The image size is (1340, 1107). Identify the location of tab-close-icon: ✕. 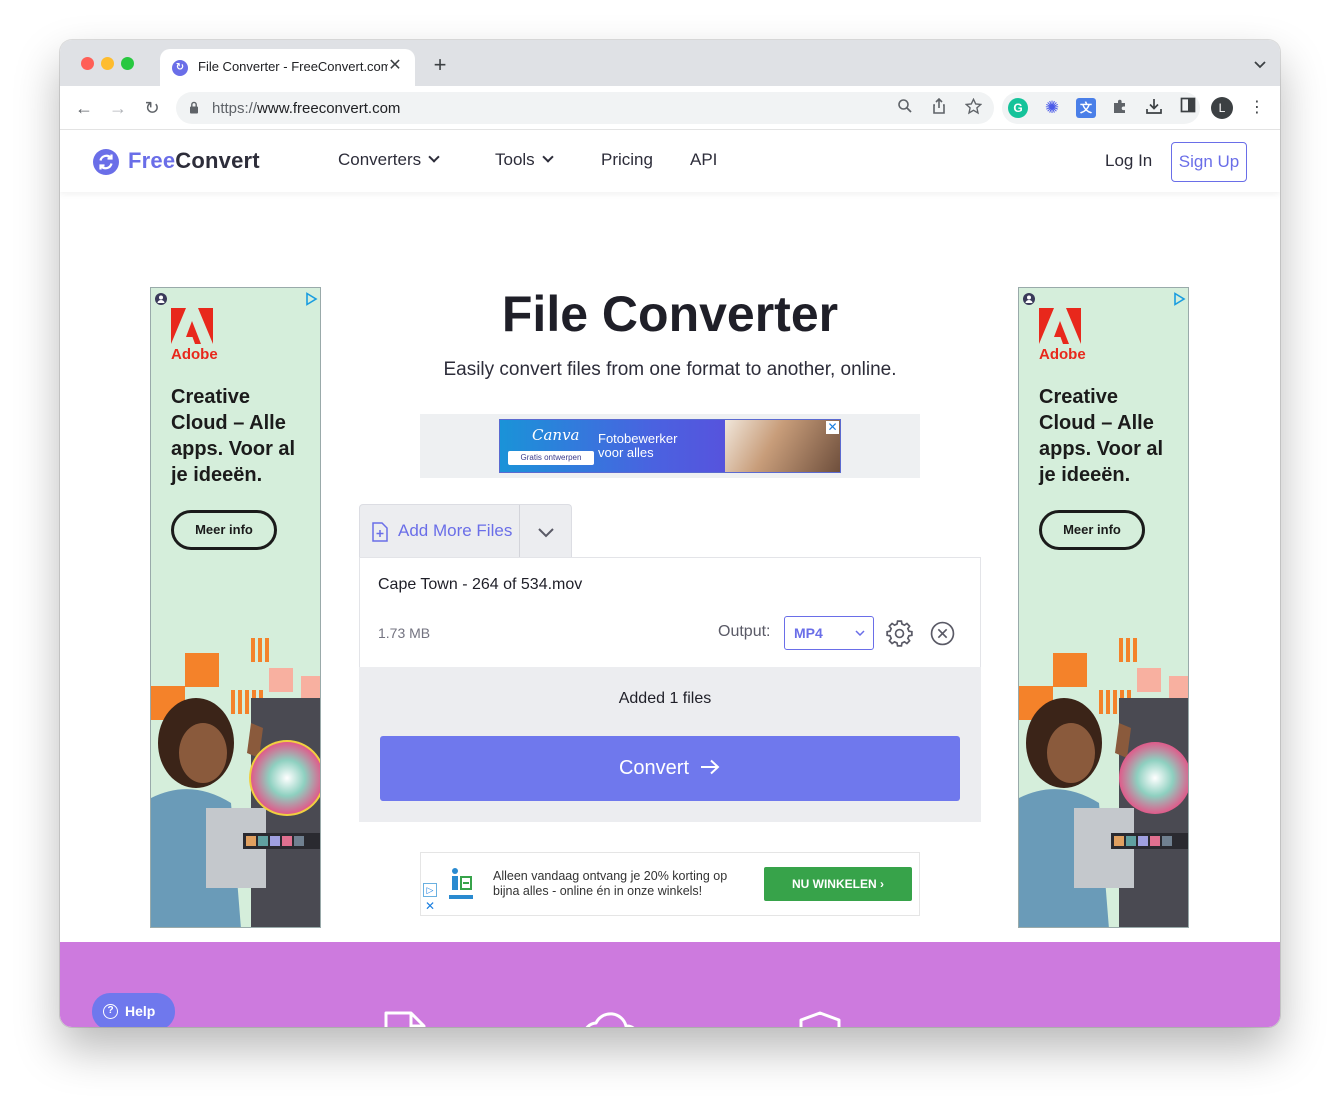
(395, 66).